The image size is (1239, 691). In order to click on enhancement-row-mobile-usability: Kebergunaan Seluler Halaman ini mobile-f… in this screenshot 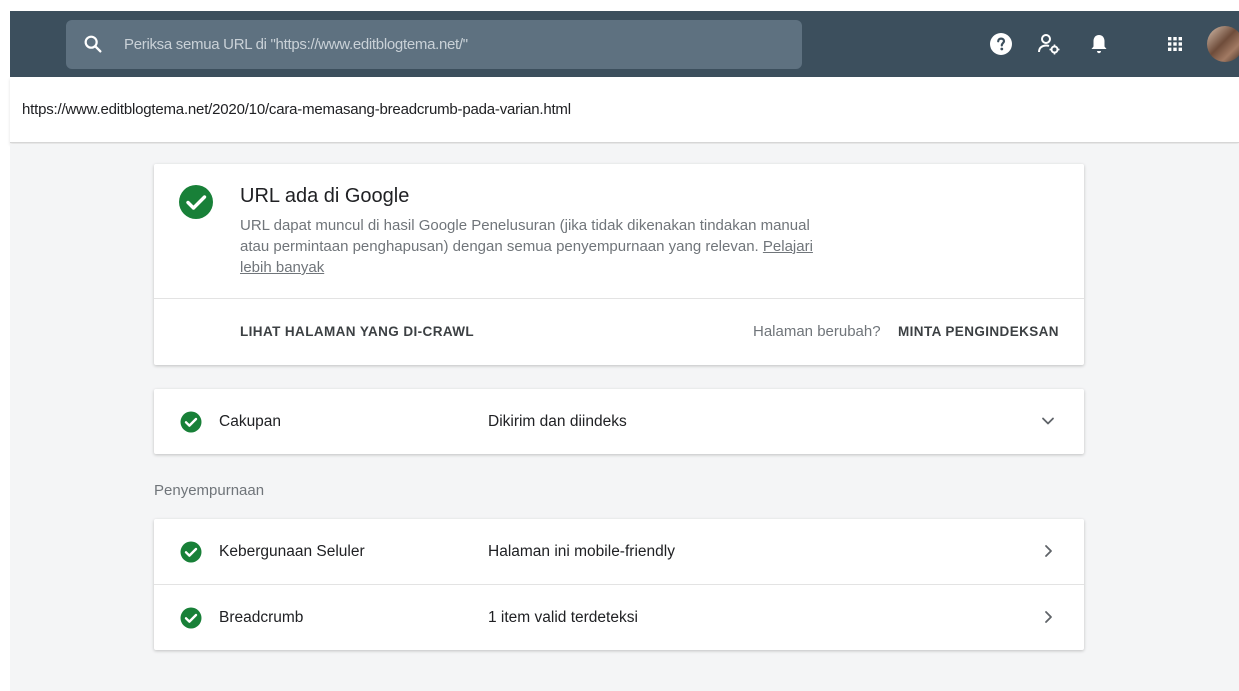, I will do `click(619, 552)`.